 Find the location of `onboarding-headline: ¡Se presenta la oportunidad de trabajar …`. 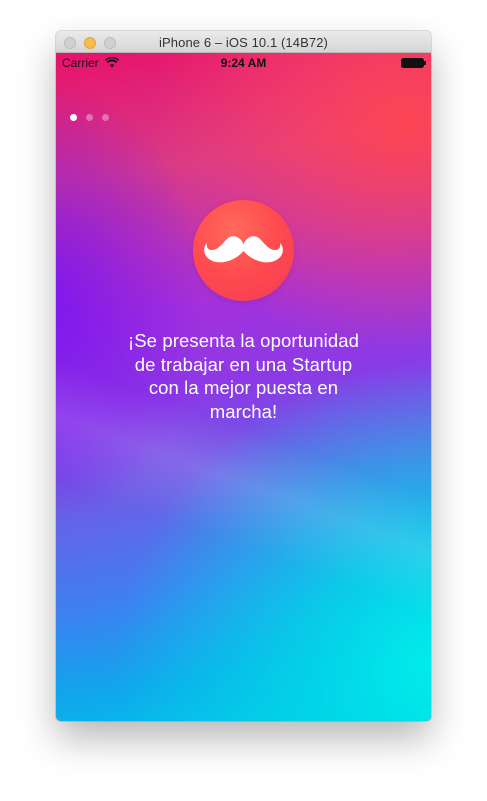

onboarding-headline: ¡Se presenta la oportunidad de trabajar … is located at coordinates (243, 376).